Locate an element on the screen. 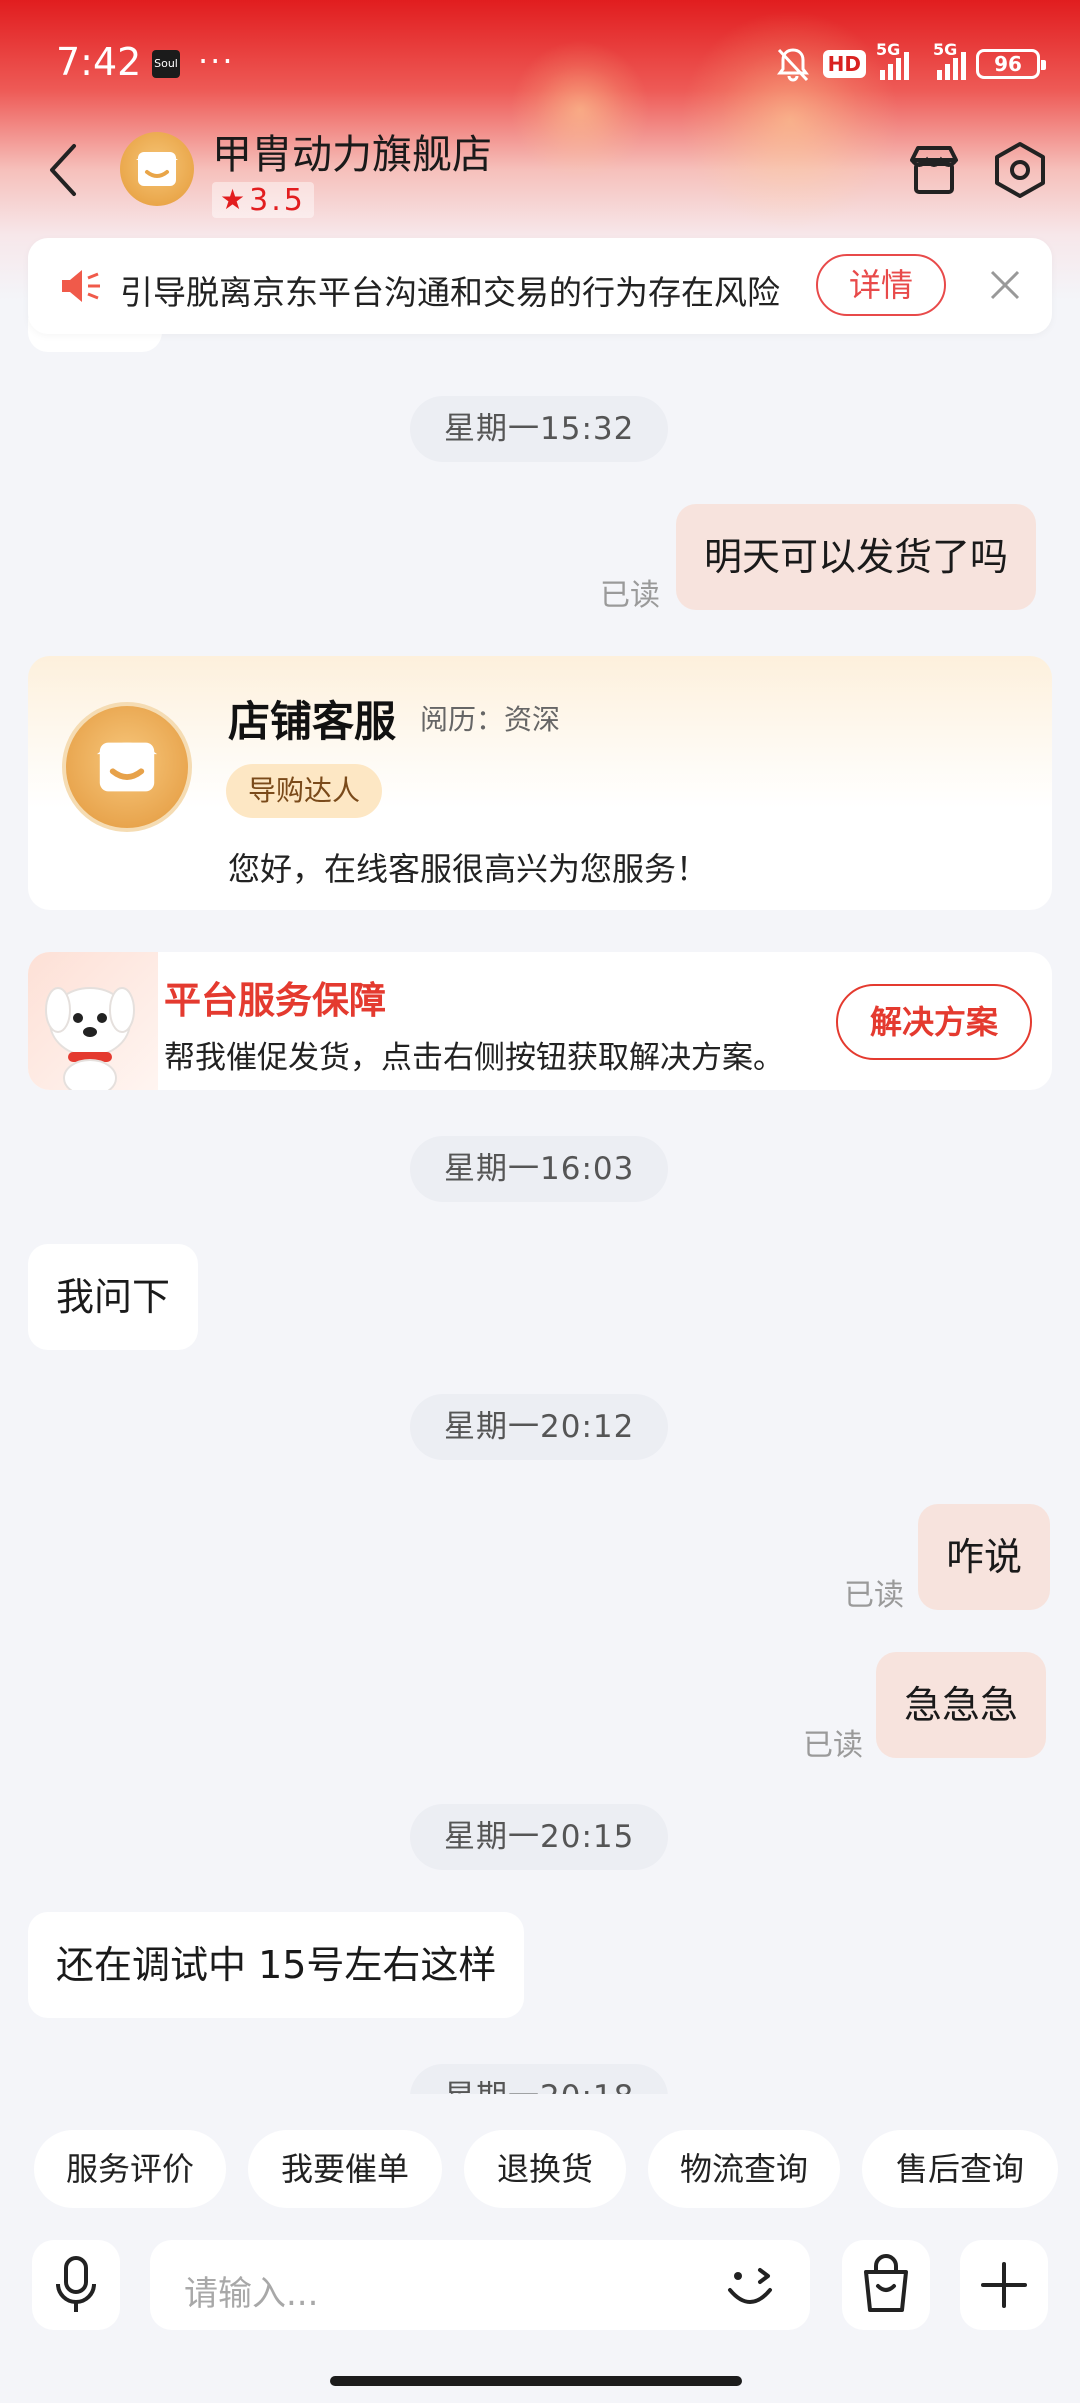 The height and width of the screenshot is (2403, 1080). timestamp: 星期一15:32 is located at coordinates (539, 429).